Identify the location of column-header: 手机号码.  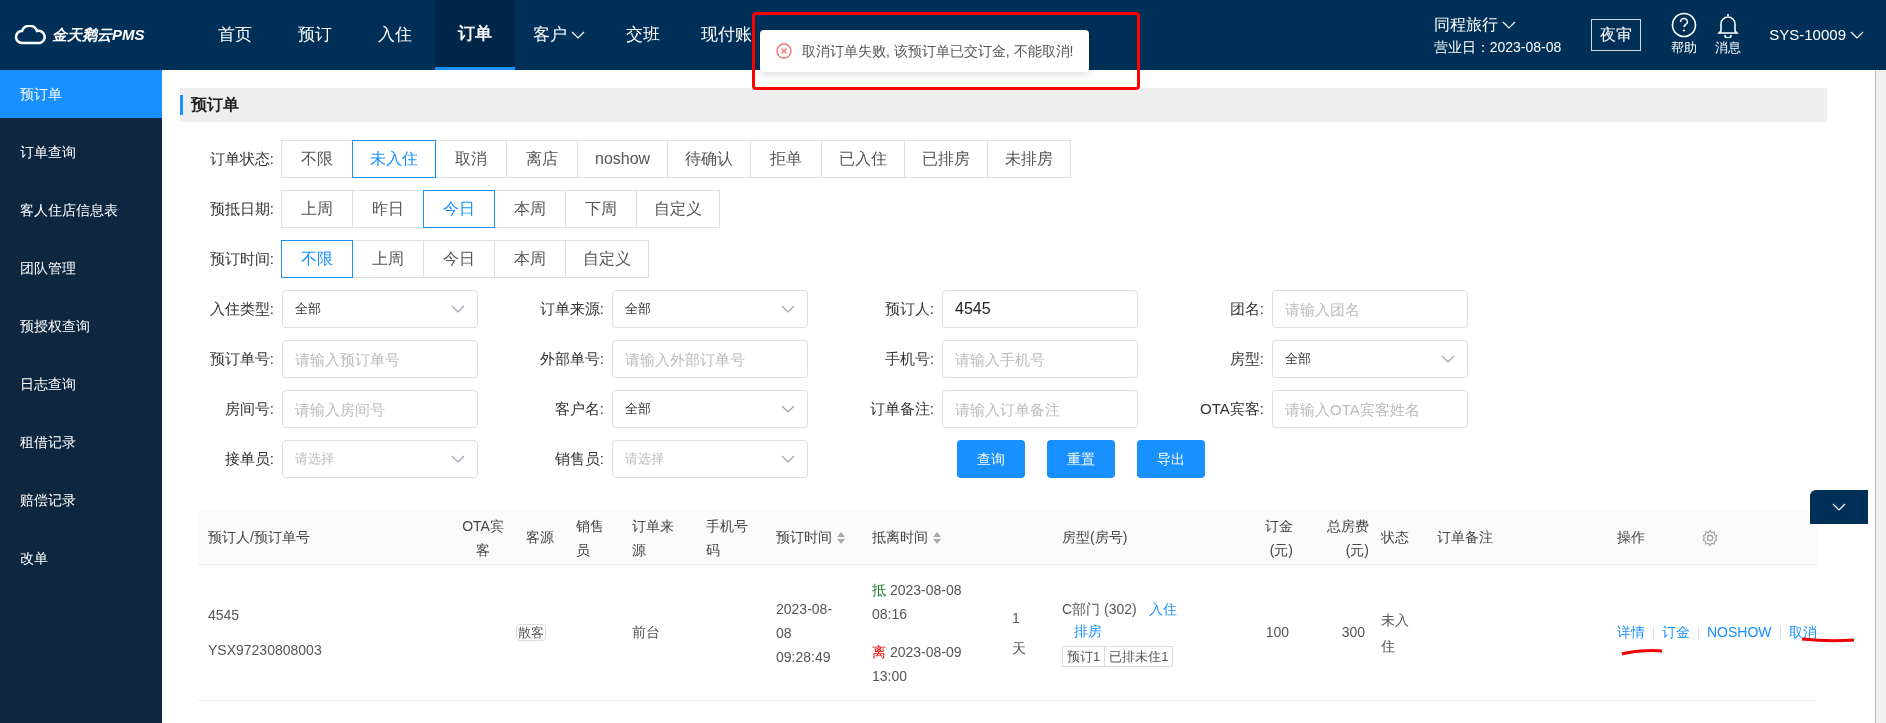
(727, 538).